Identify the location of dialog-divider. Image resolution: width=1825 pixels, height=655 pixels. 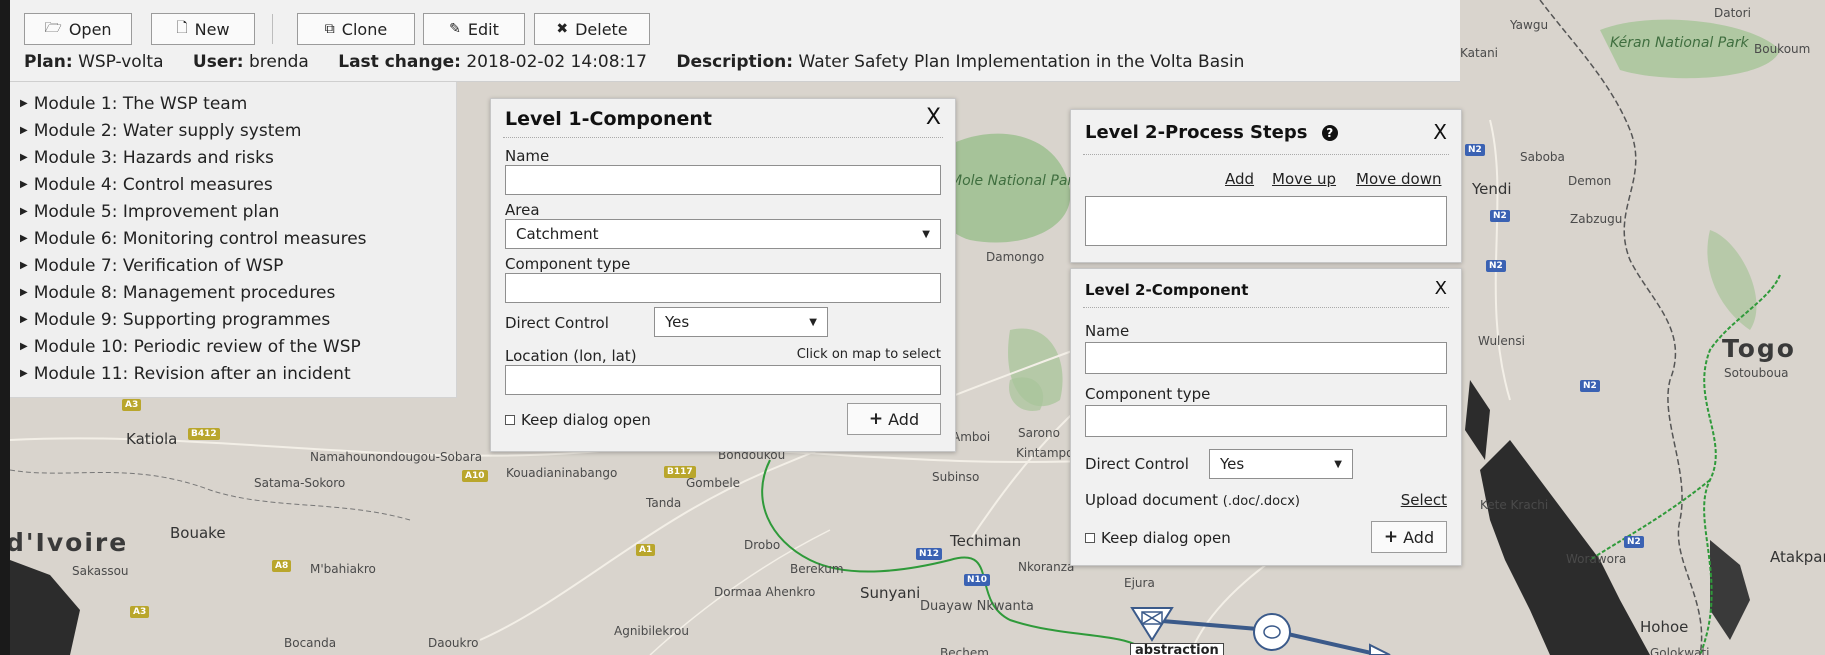
(1266, 154).